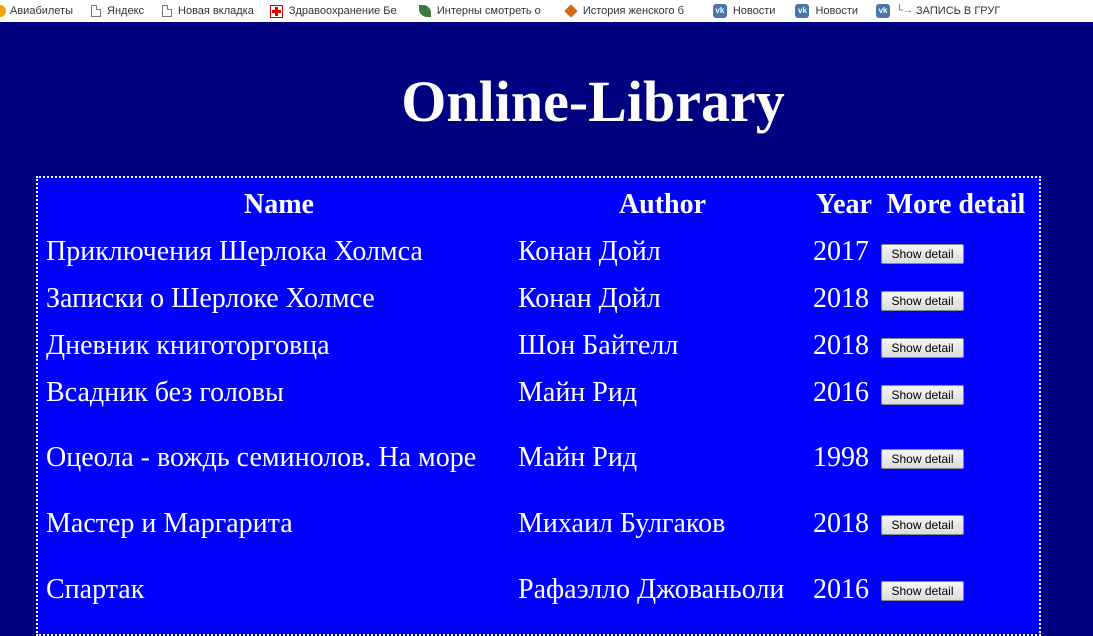 This screenshot has height=636, width=1093. I want to click on book-author: Шон Байтелл, so click(598, 345).